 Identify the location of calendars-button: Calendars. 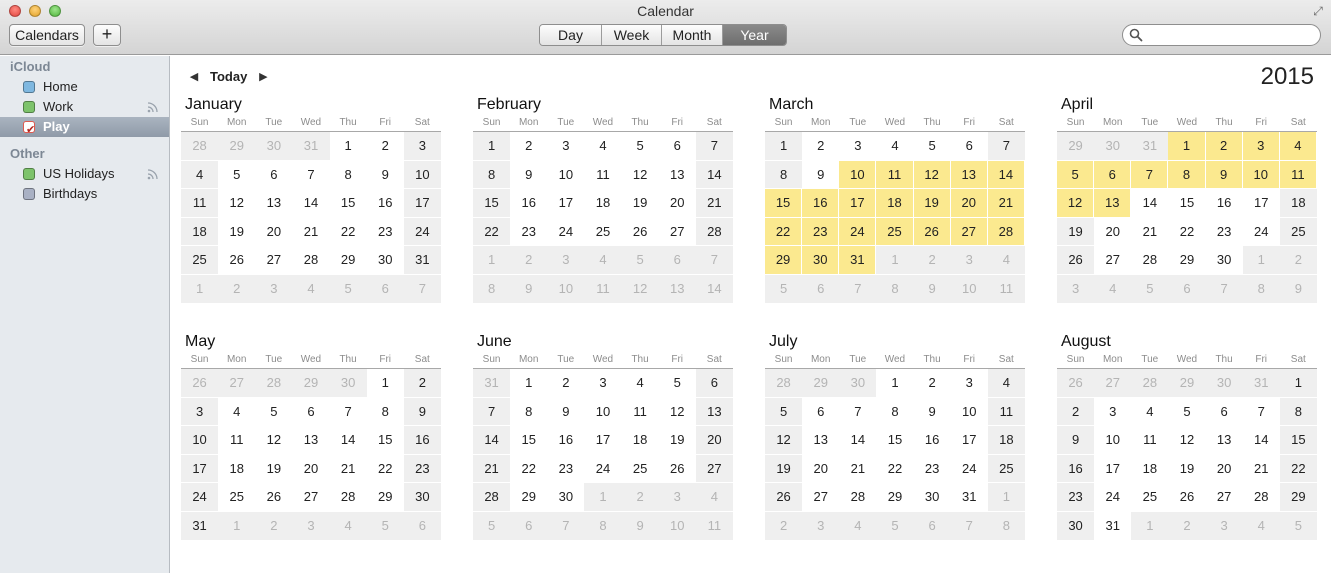
(47, 35).